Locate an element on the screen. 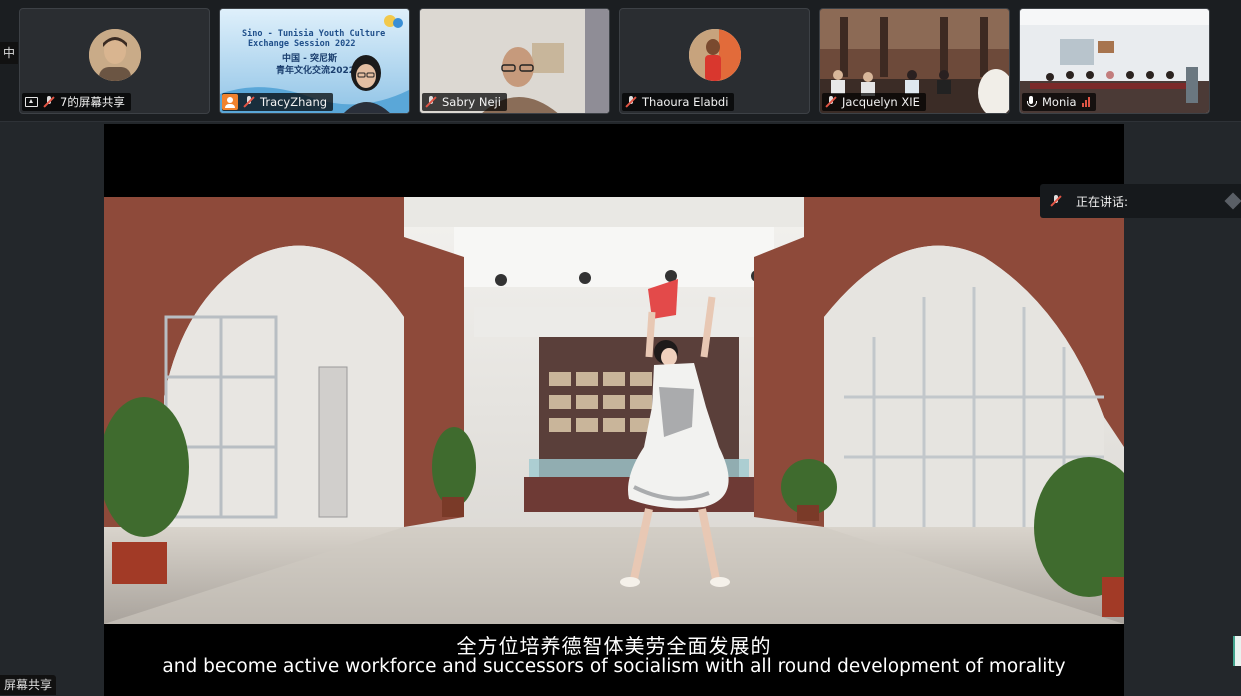 This screenshot has width=1241, height=696. side-panel-icon is located at coordinates (1237, 651).